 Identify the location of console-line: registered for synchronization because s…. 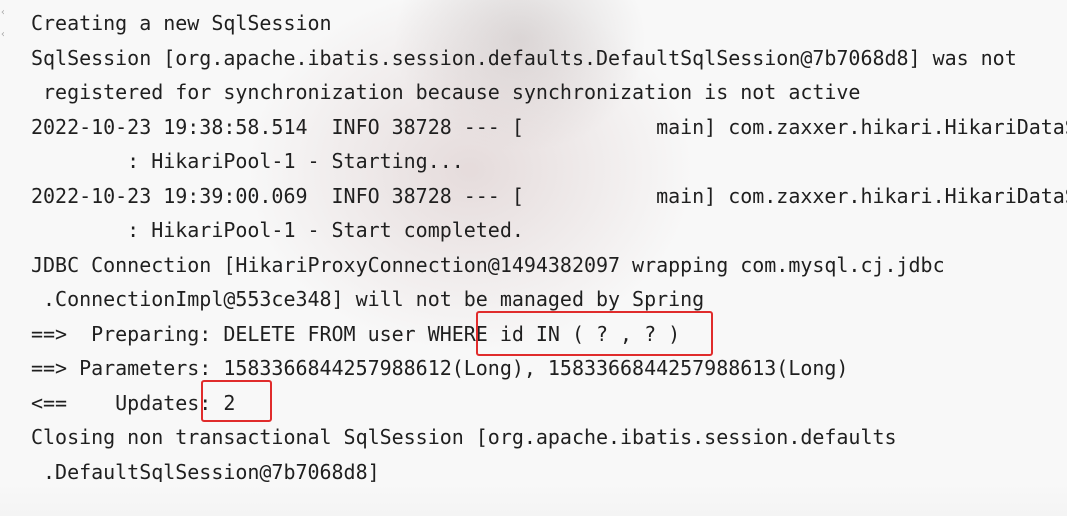
(446, 92).